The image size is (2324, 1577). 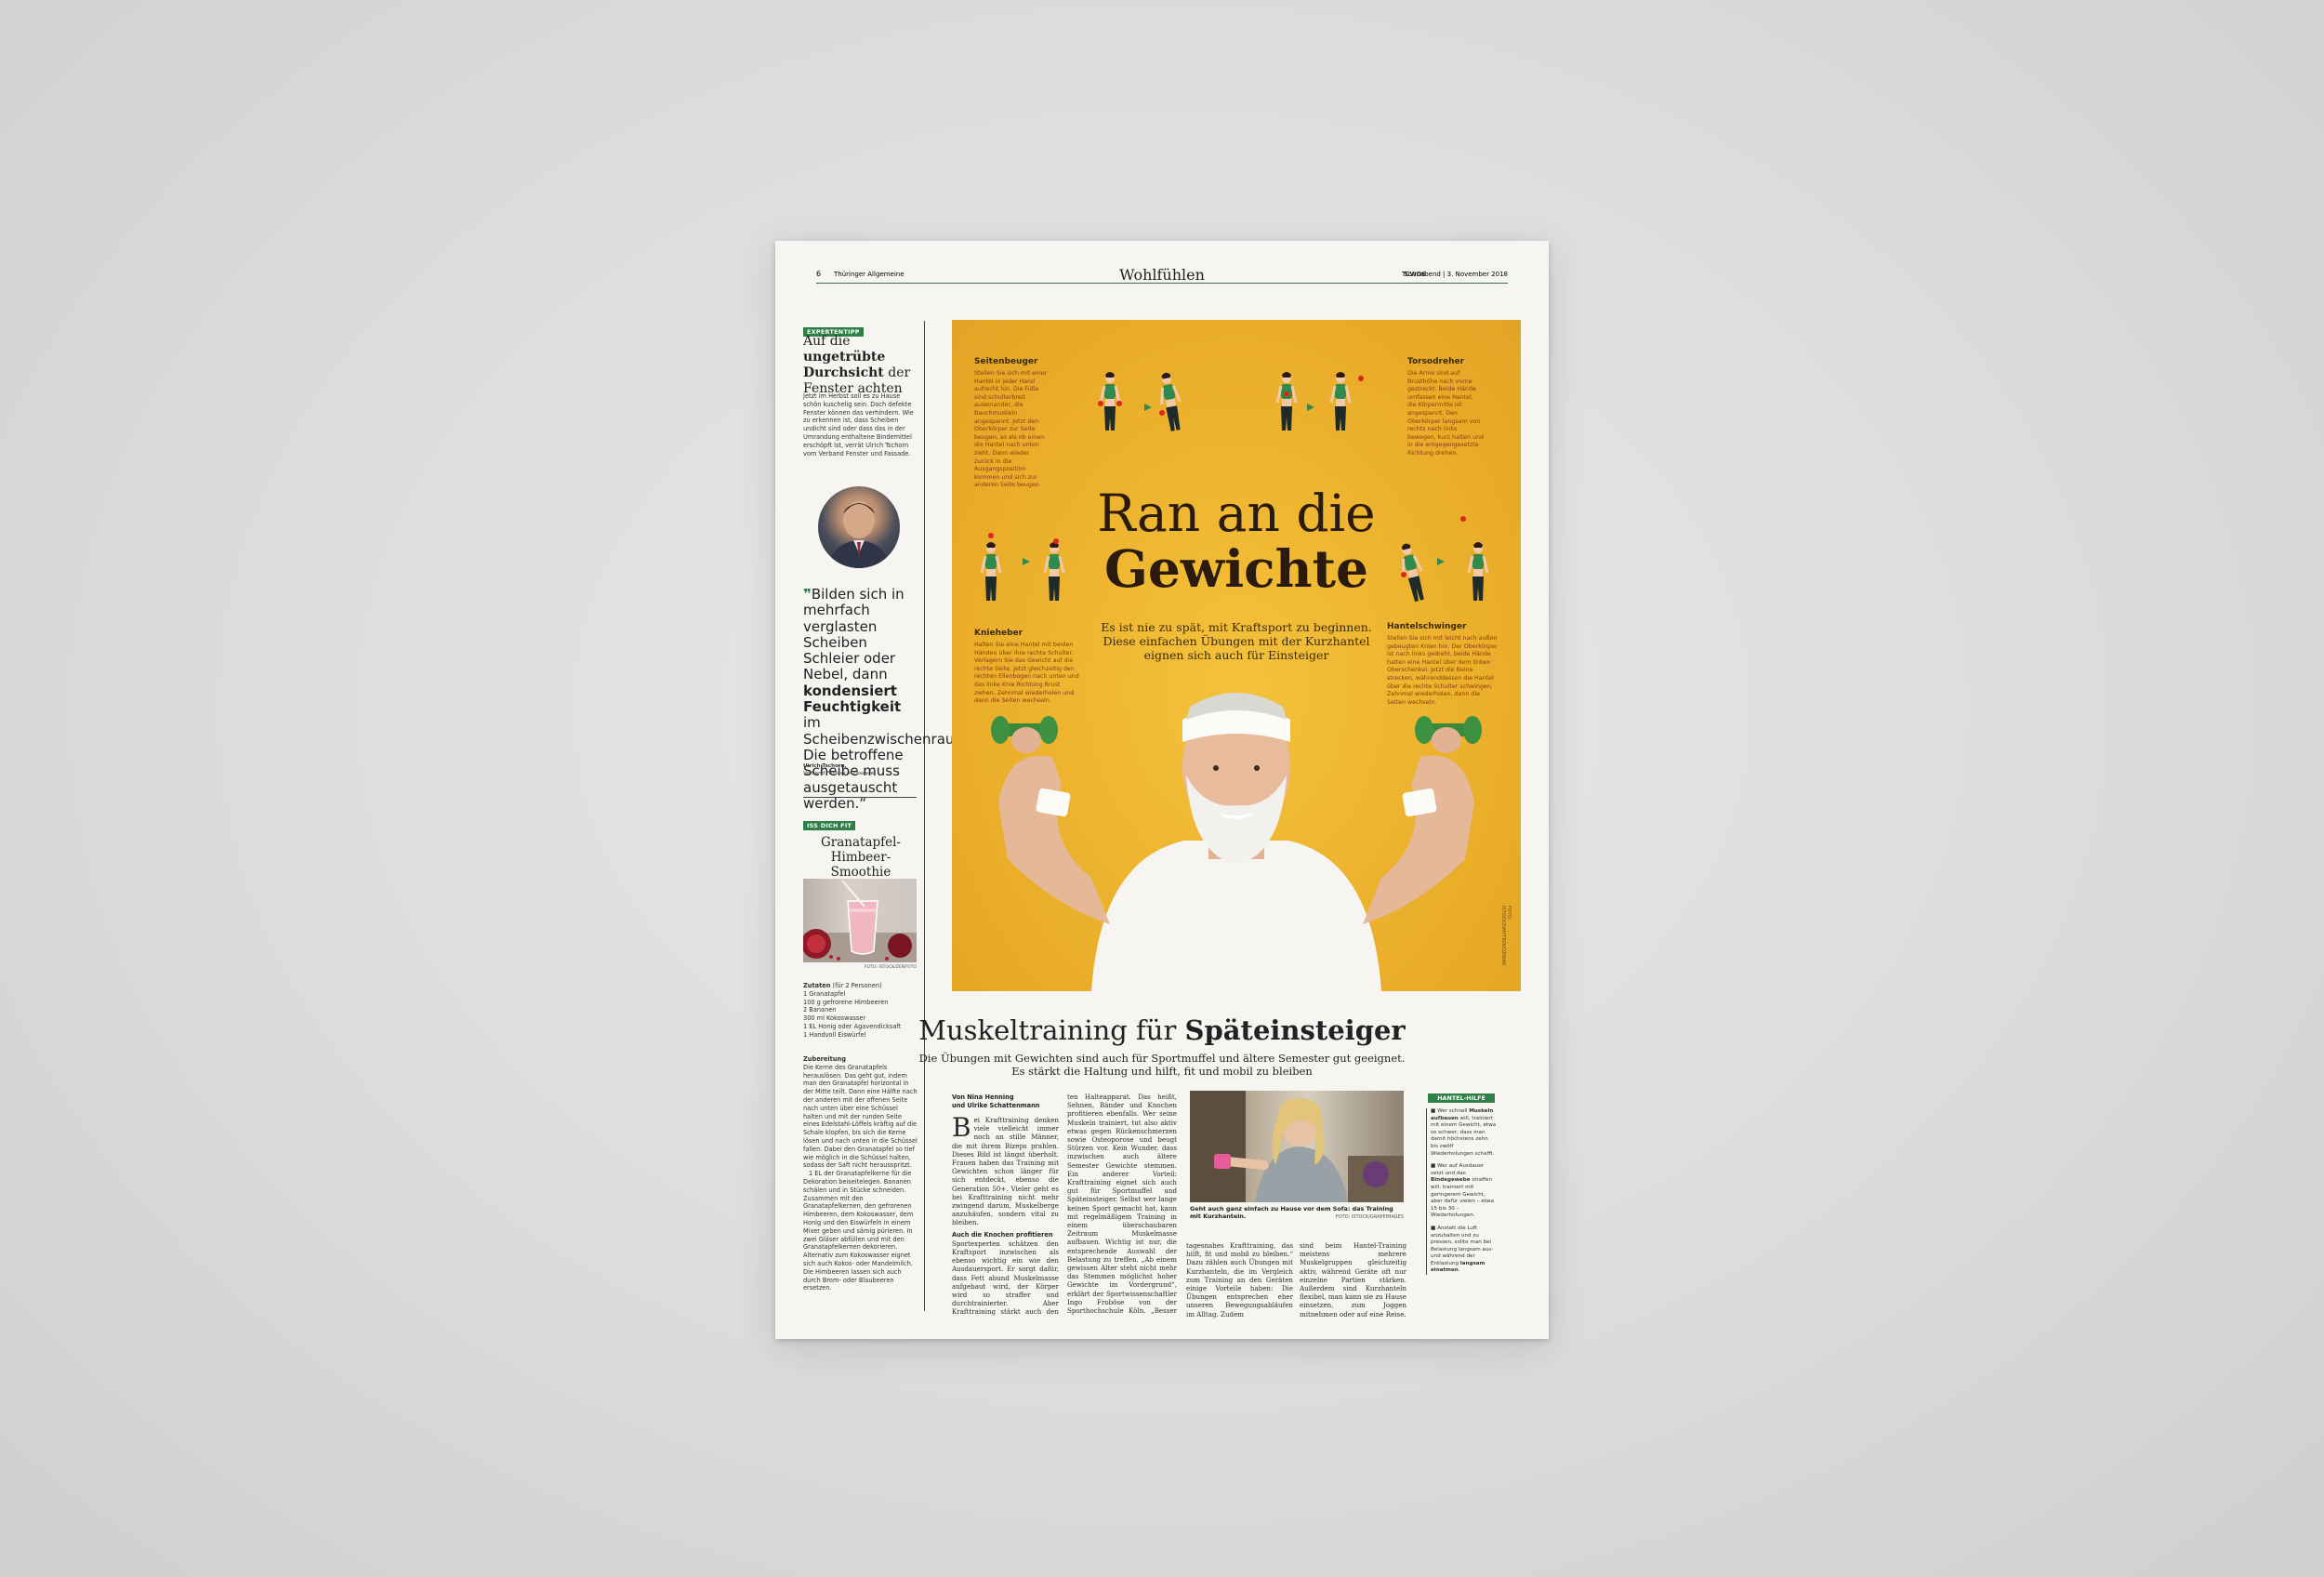 I want to click on sidebar-divider, so click(x=860, y=797).